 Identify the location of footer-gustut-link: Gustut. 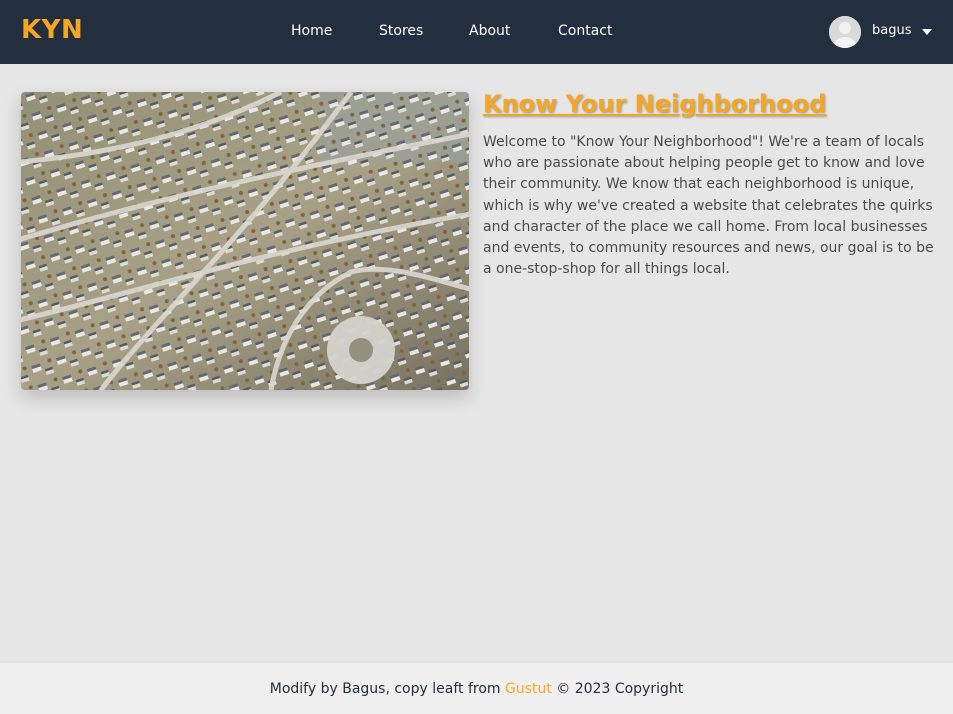
(528, 689).